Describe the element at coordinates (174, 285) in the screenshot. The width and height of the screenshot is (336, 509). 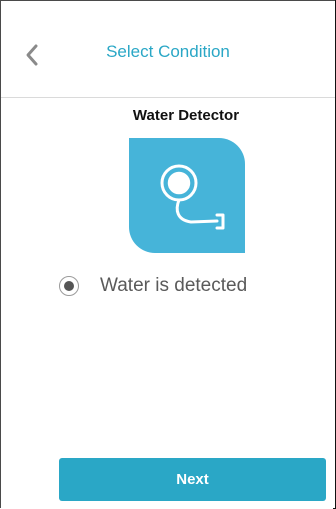
I see `option-label: Water is detected` at that location.